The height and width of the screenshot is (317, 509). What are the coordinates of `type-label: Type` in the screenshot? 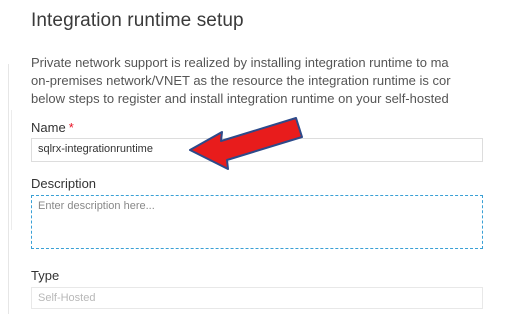 It's located at (45, 275).